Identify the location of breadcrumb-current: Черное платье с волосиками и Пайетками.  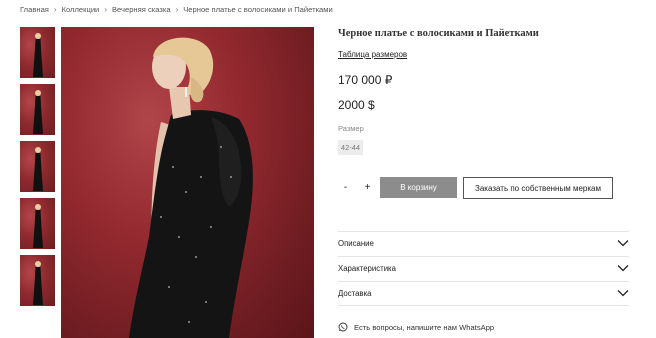
(258, 9).